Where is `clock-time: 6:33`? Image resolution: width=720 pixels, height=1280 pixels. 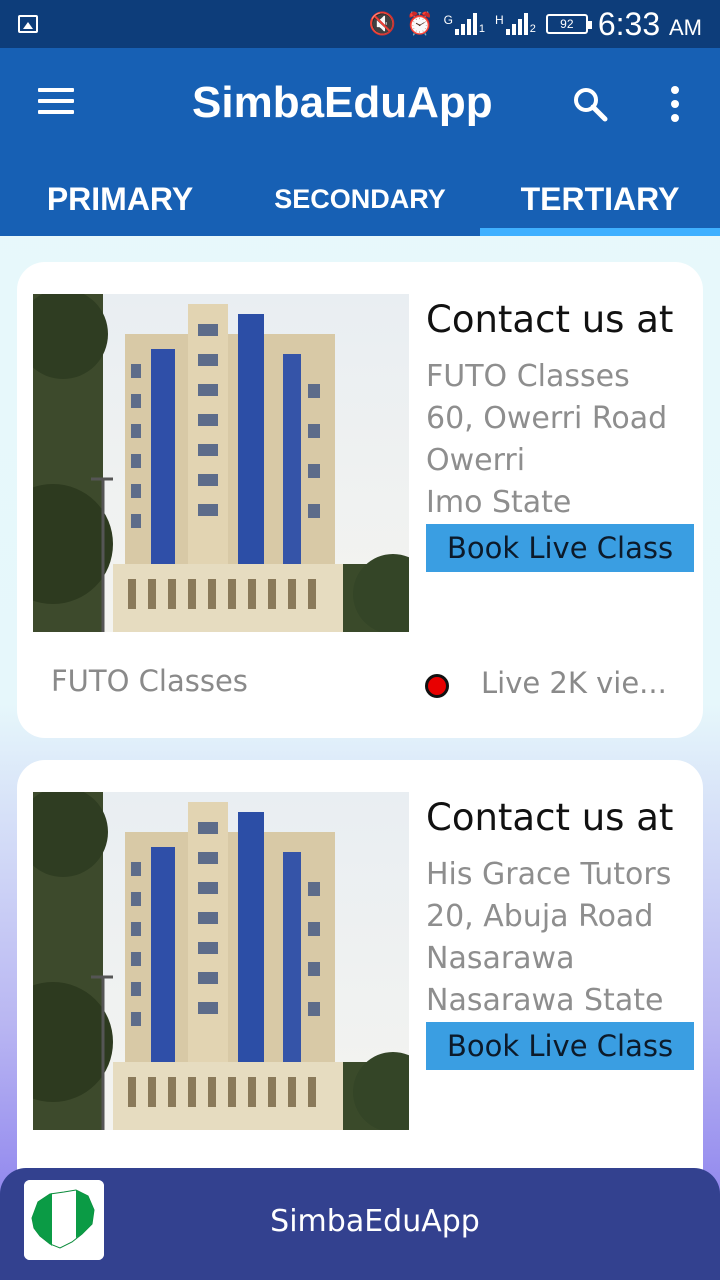 clock-time: 6:33 is located at coordinates (629, 23).